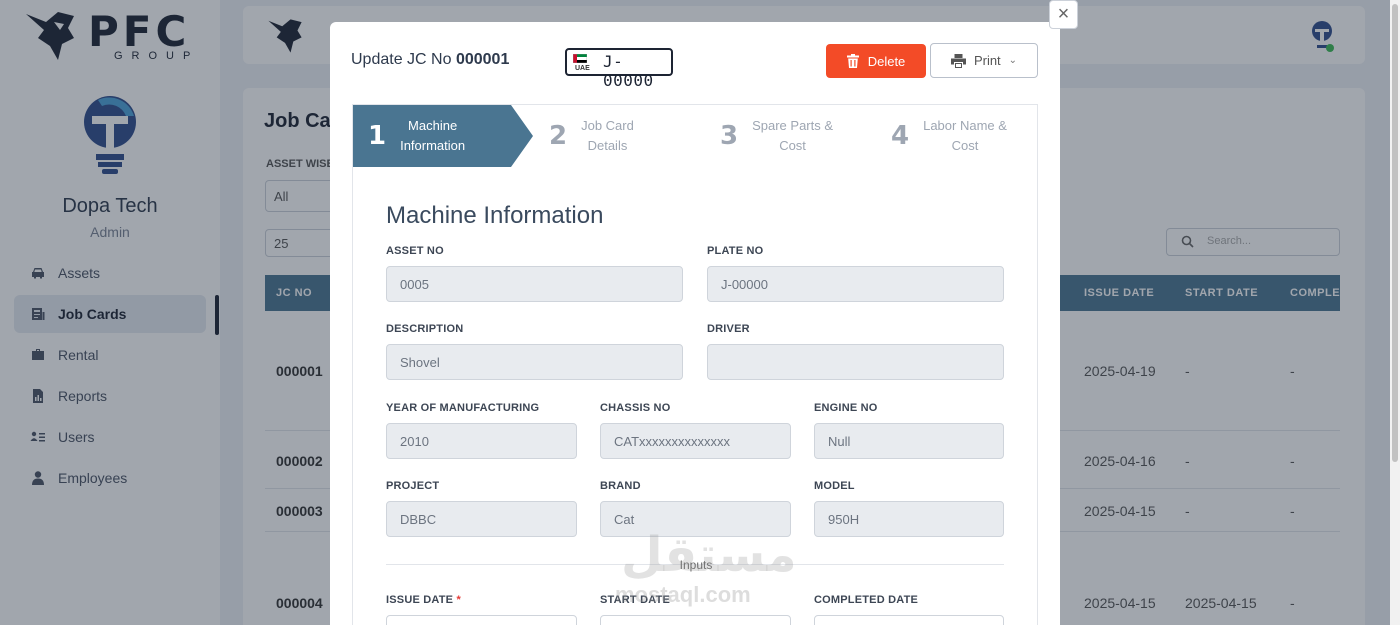  I want to click on required-marker: *, so click(458, 600).